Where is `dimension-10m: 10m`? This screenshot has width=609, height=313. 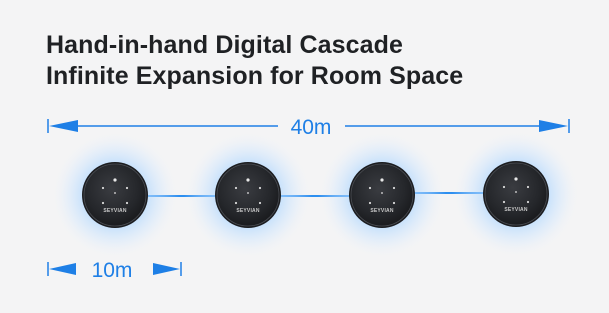 dimension-10m: 10m is located at coordinates (114, 270).